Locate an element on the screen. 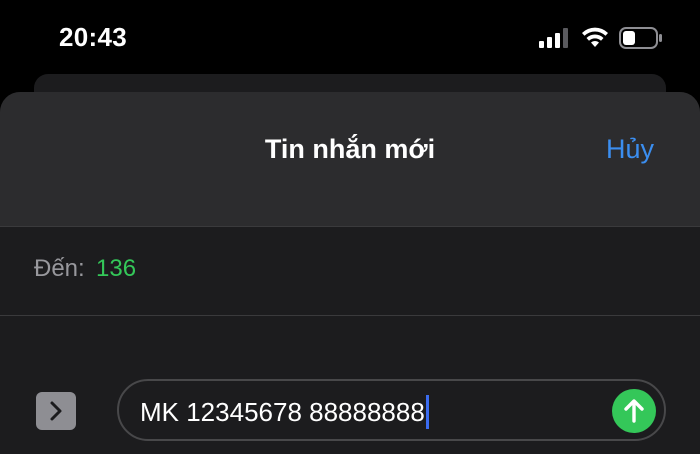 This screenshot has width=700, height=454. message-text-value: MK 12345678 88888888 is located at coordinates (282, 412).